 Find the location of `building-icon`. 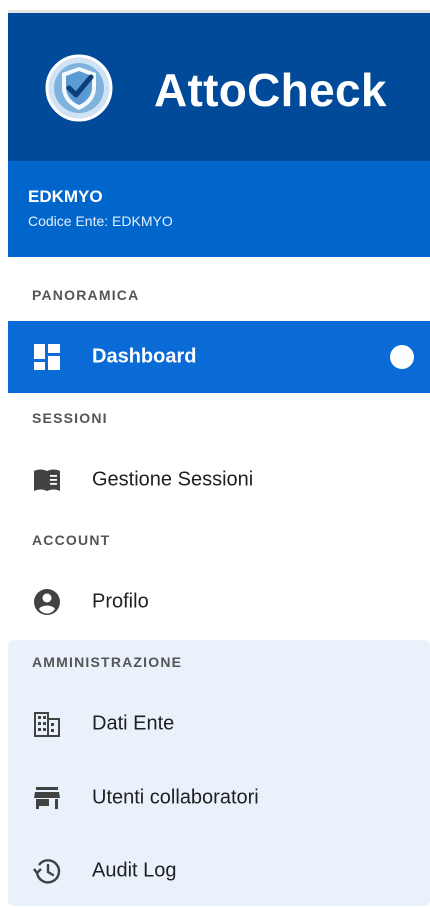

building-icon is located at coordinates (47, 724).